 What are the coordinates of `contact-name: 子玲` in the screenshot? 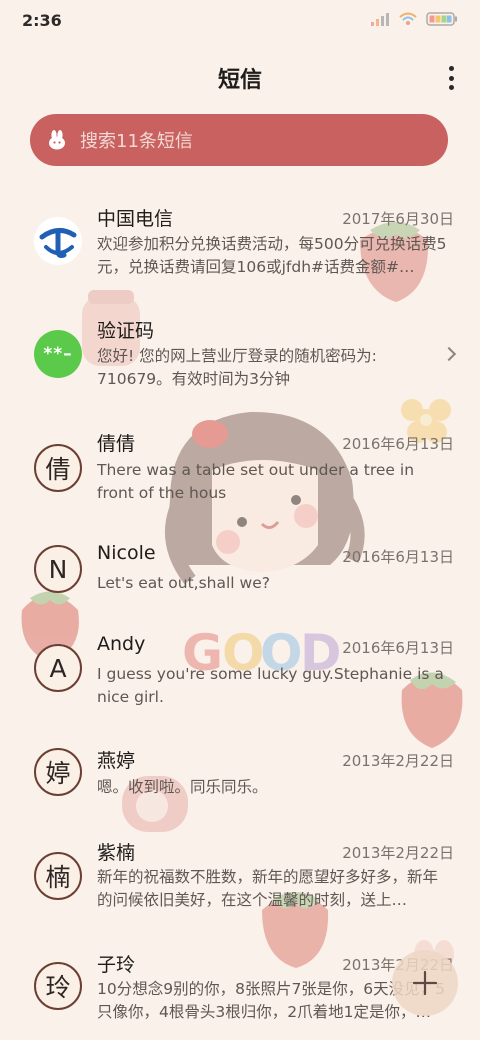 It's located at (116, 965).